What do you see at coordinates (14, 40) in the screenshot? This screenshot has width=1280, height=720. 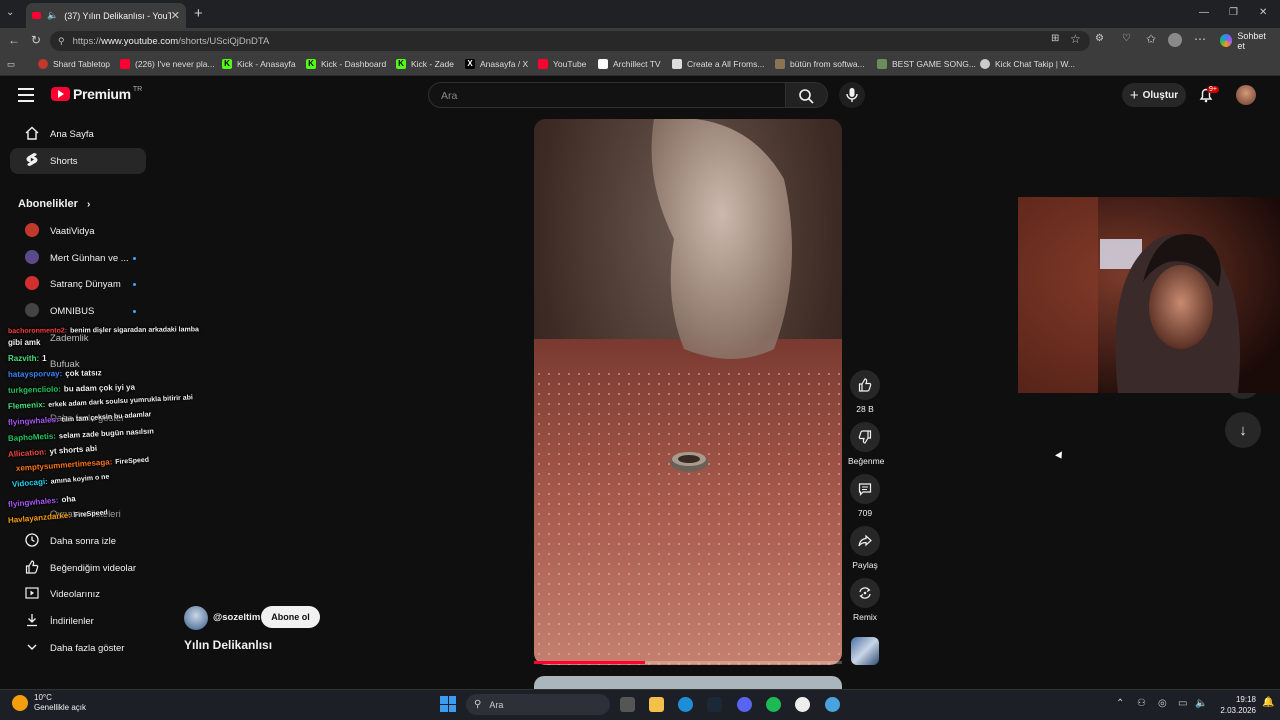 I see `back-icon: ←` at bounding box center [14, 40].